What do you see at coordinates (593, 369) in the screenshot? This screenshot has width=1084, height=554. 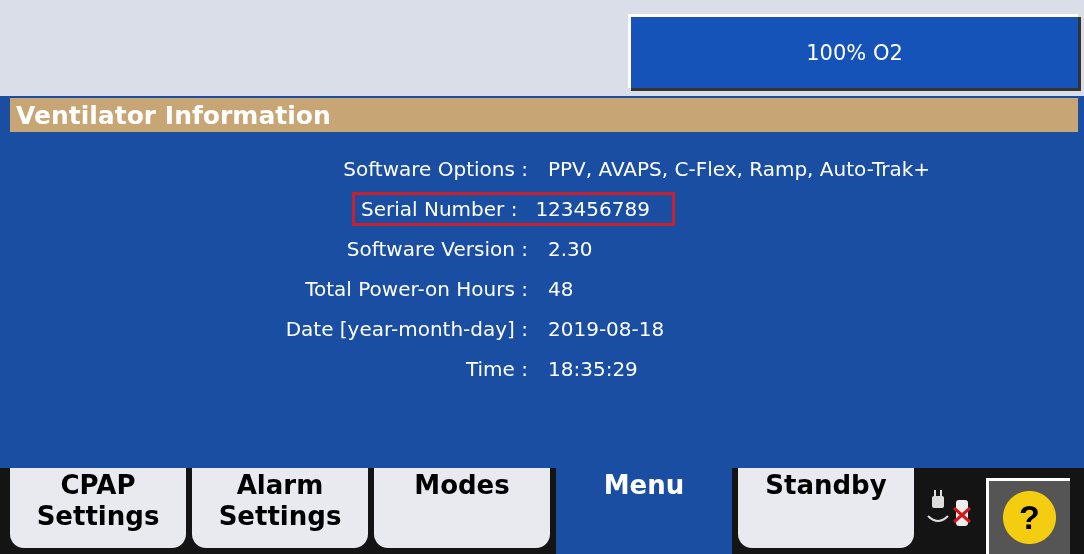 I see `info-value: 18:35:29` at bounding box center [593, 369].